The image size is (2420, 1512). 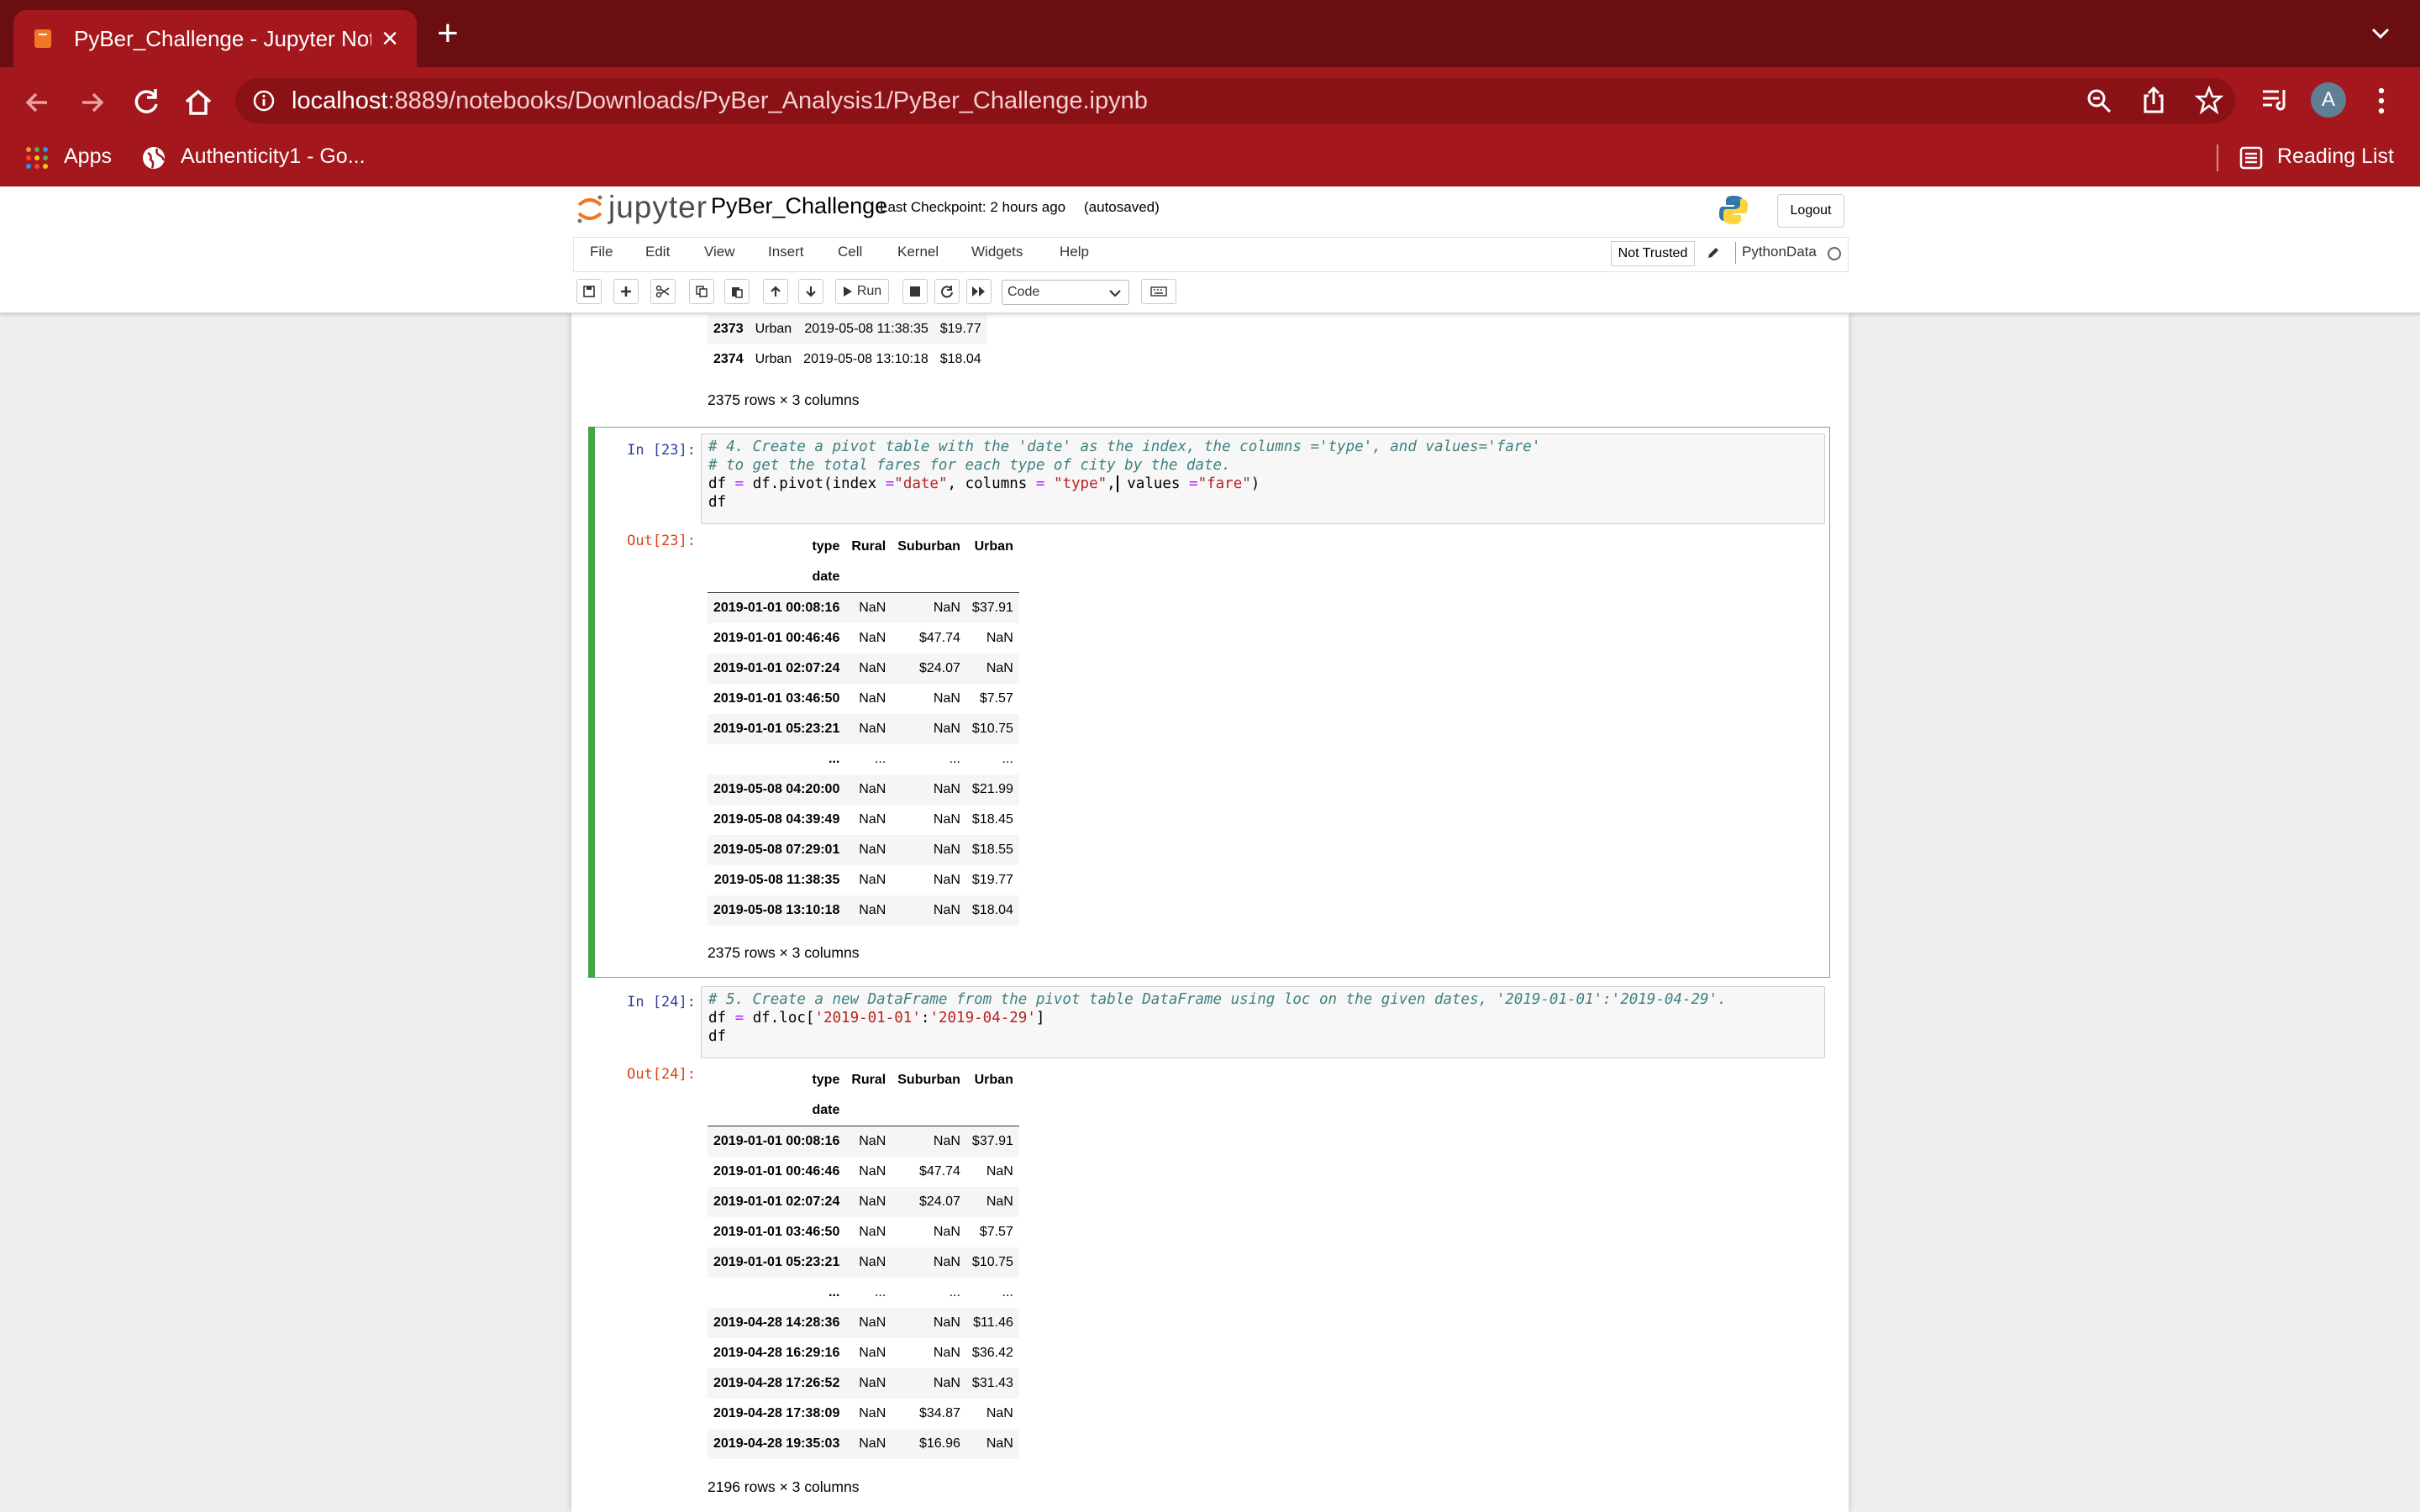 I want to click on table-cell: Urban, so click(x=773, y=329).